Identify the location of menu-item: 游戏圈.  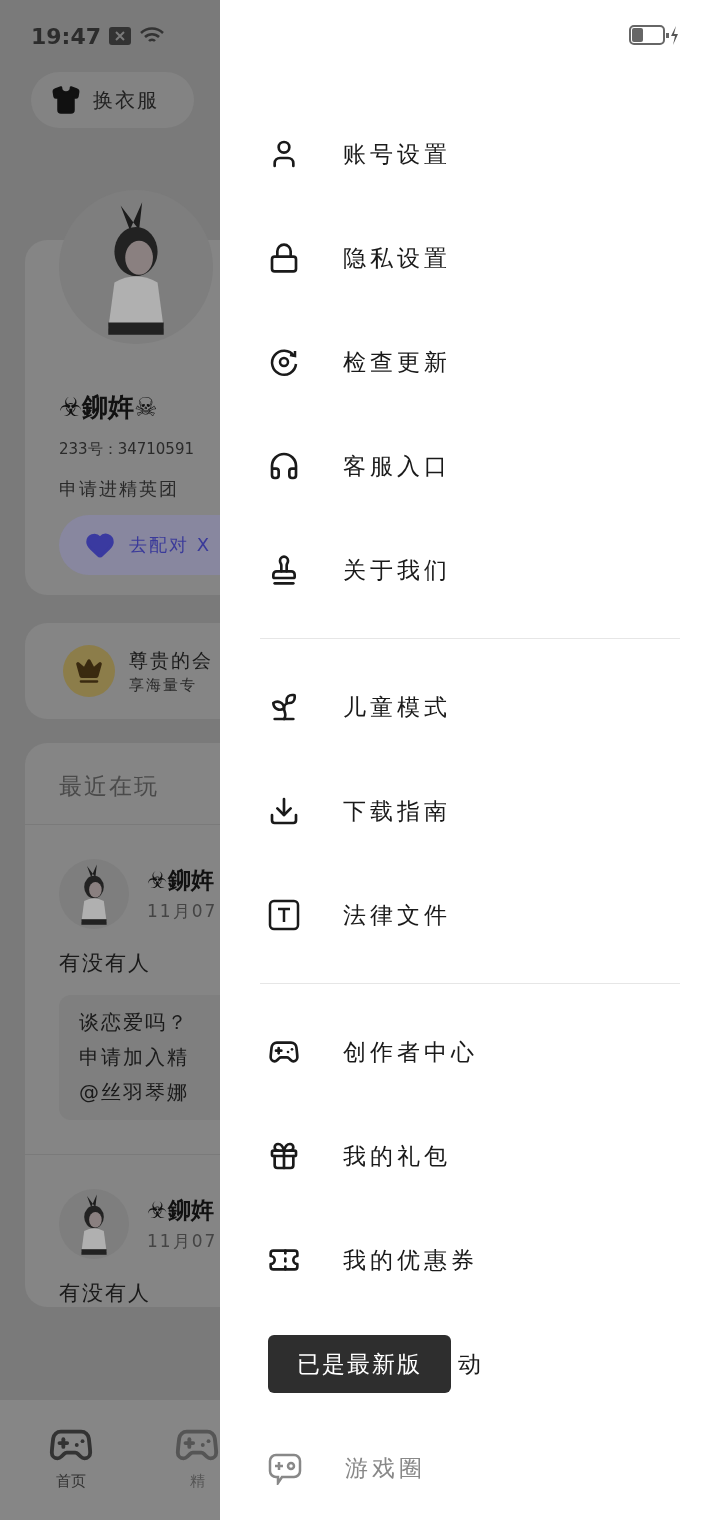
(470, 1468).